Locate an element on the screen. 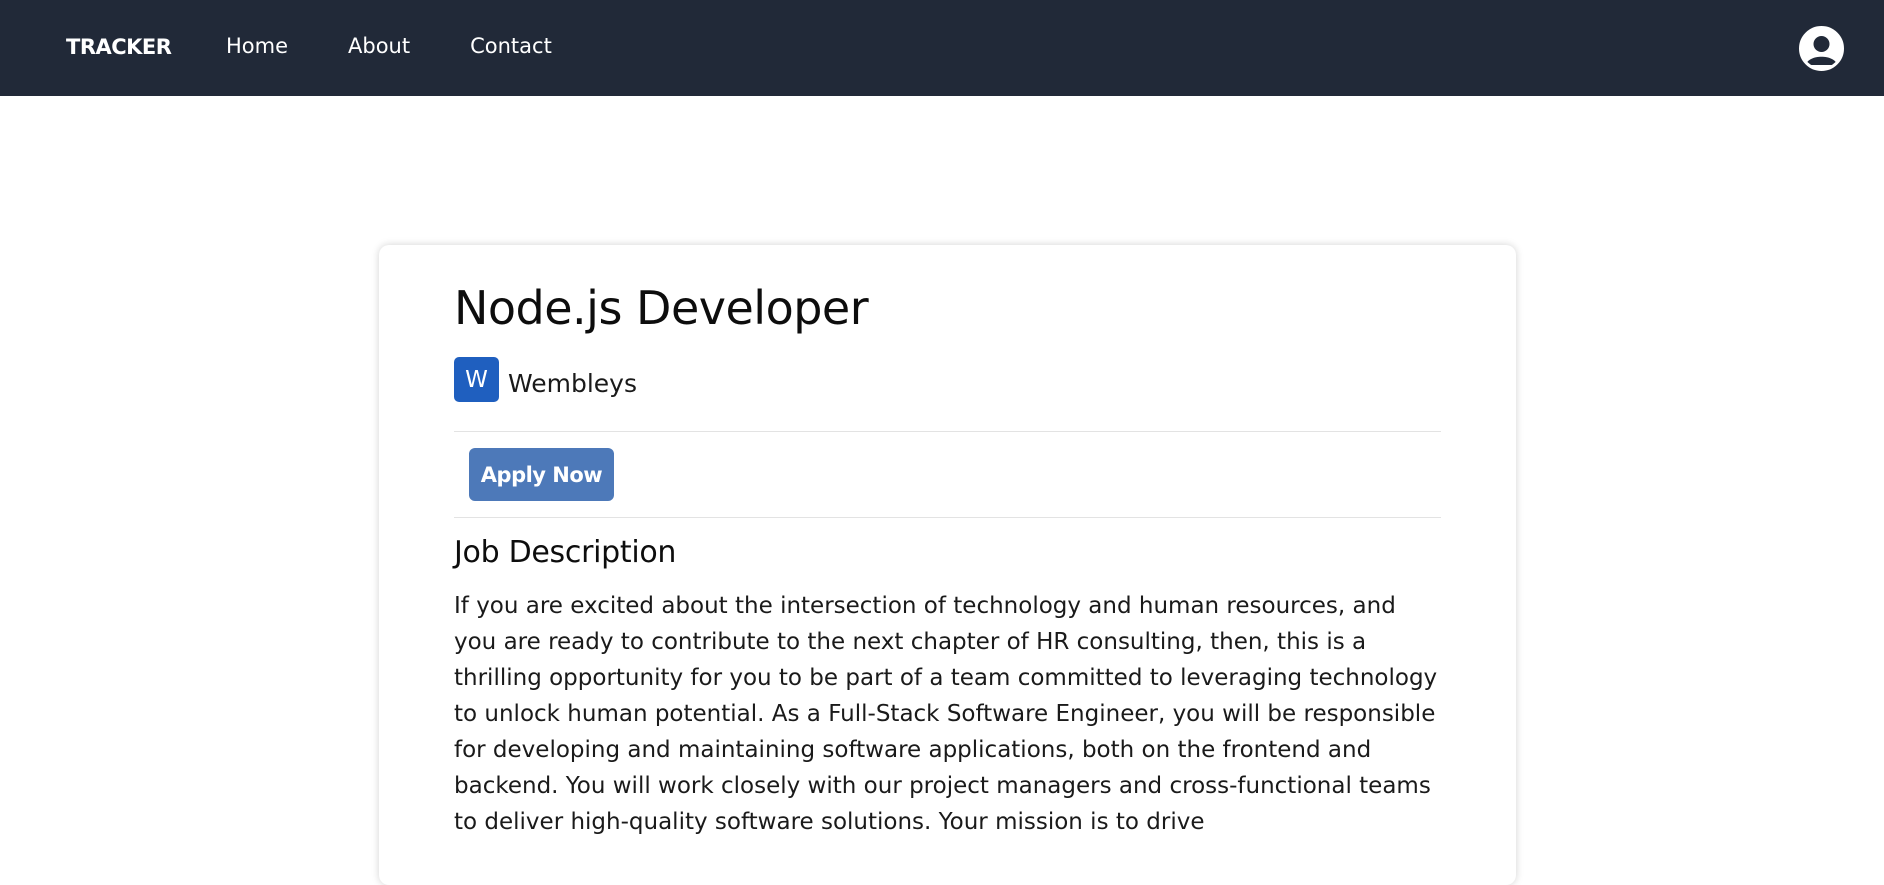 The image size is (1884, 885). company-name: Wembleys is located at coordinates (573, 383).